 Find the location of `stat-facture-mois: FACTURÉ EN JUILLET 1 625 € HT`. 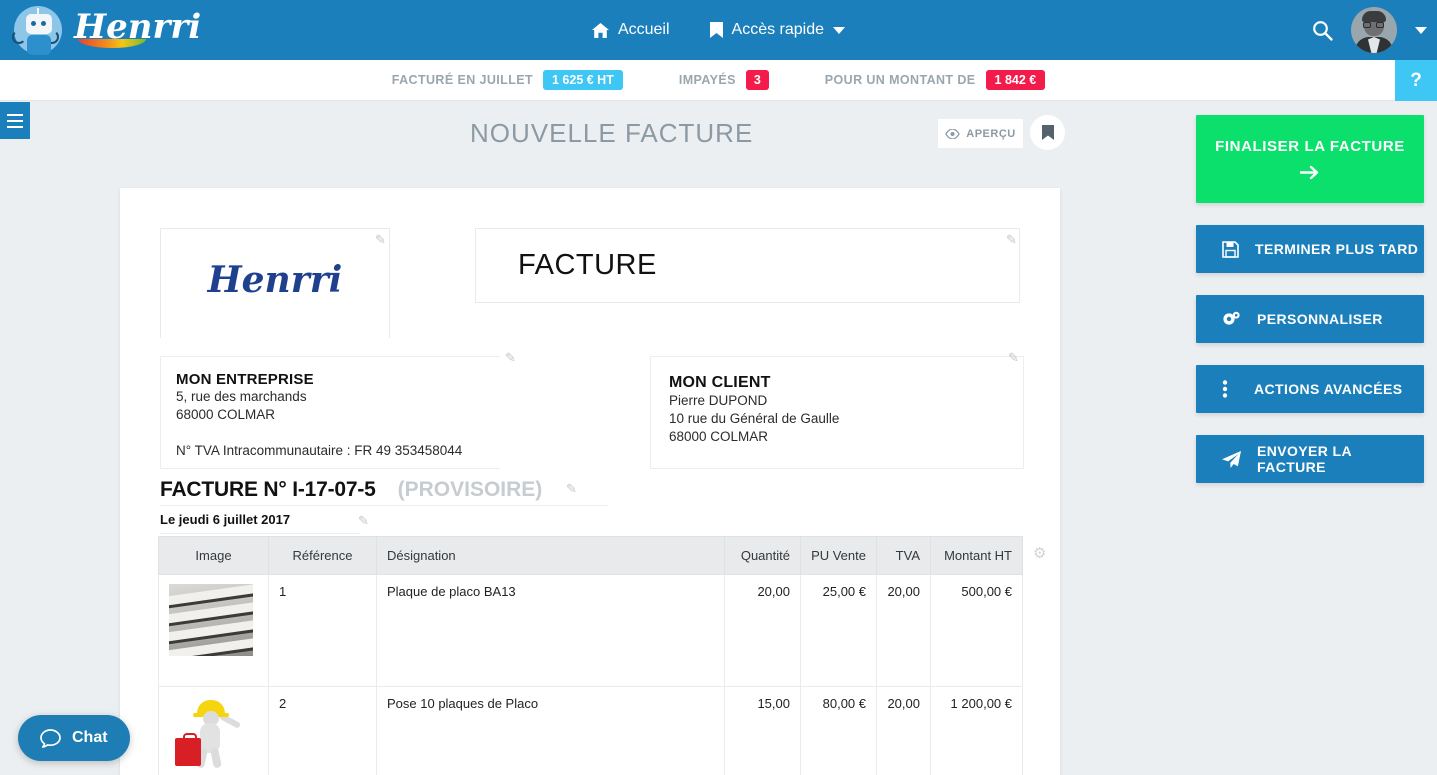

stat-facture-mois: FACTURÉ EN JUILLET 1 625 € HT is located at coordinates (507, 80).